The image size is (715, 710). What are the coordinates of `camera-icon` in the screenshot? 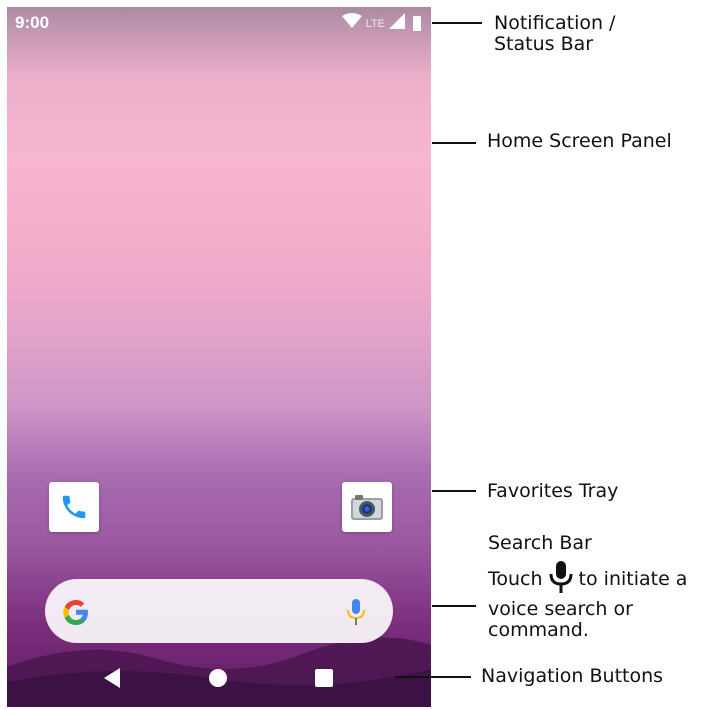 It's located at (367, 507).